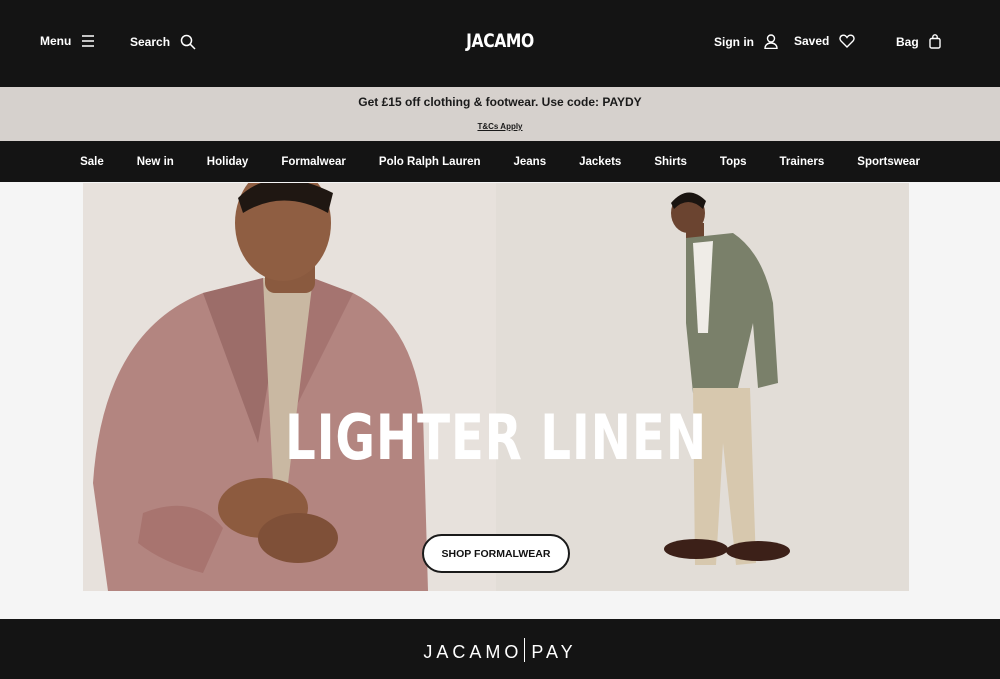 This screenshot has width=1000, height=679. I want to click on bag-button: Bag, so click(918, 41).